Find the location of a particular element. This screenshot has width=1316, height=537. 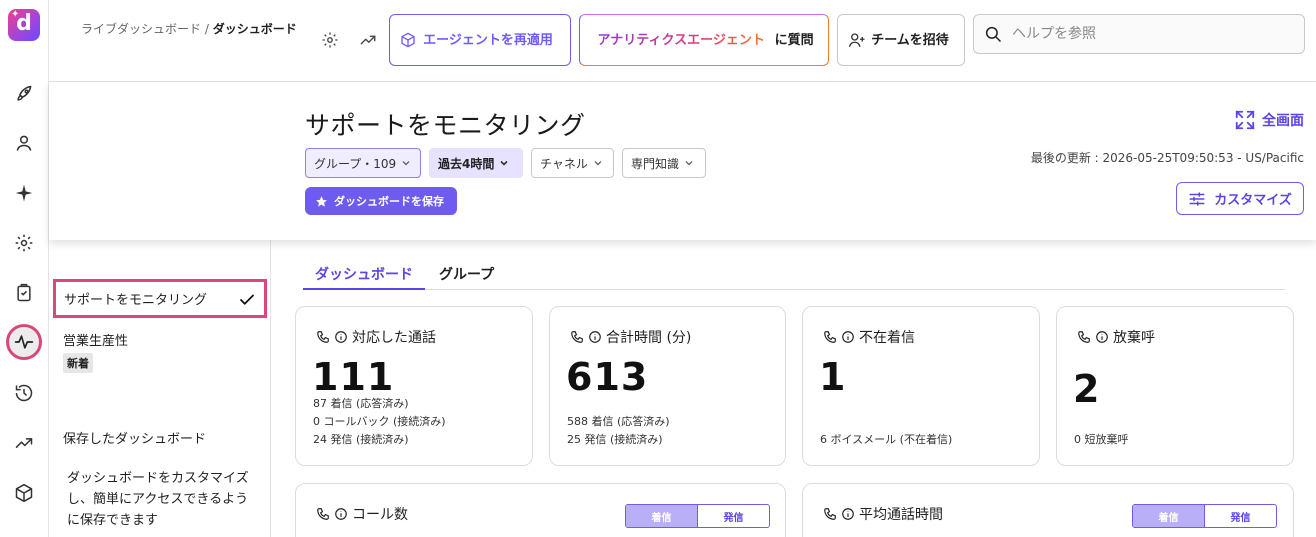

fullscreen-button: 全画面 is located at coordinates (1269, 120).